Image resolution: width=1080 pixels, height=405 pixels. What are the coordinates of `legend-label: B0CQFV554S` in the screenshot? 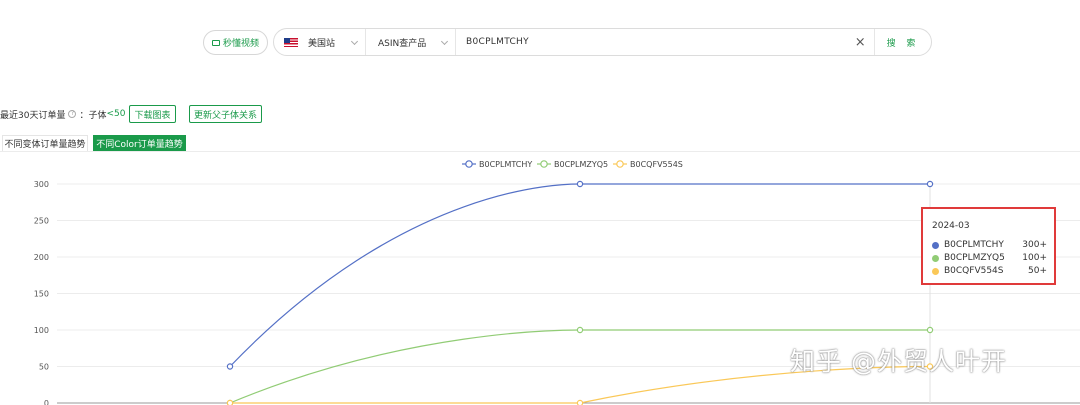 It's located at (656, 164).